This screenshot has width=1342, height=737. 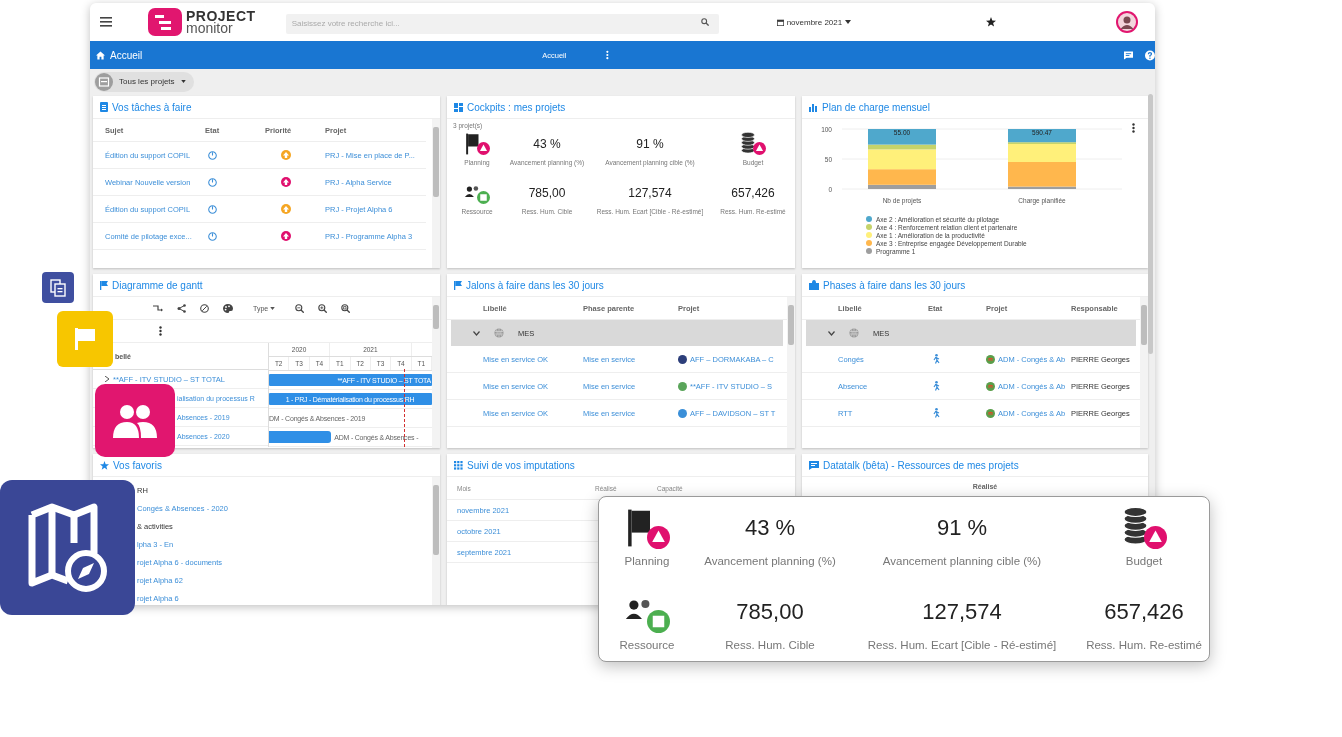 I want to click on help-icon, so click(x=1150, y=55).